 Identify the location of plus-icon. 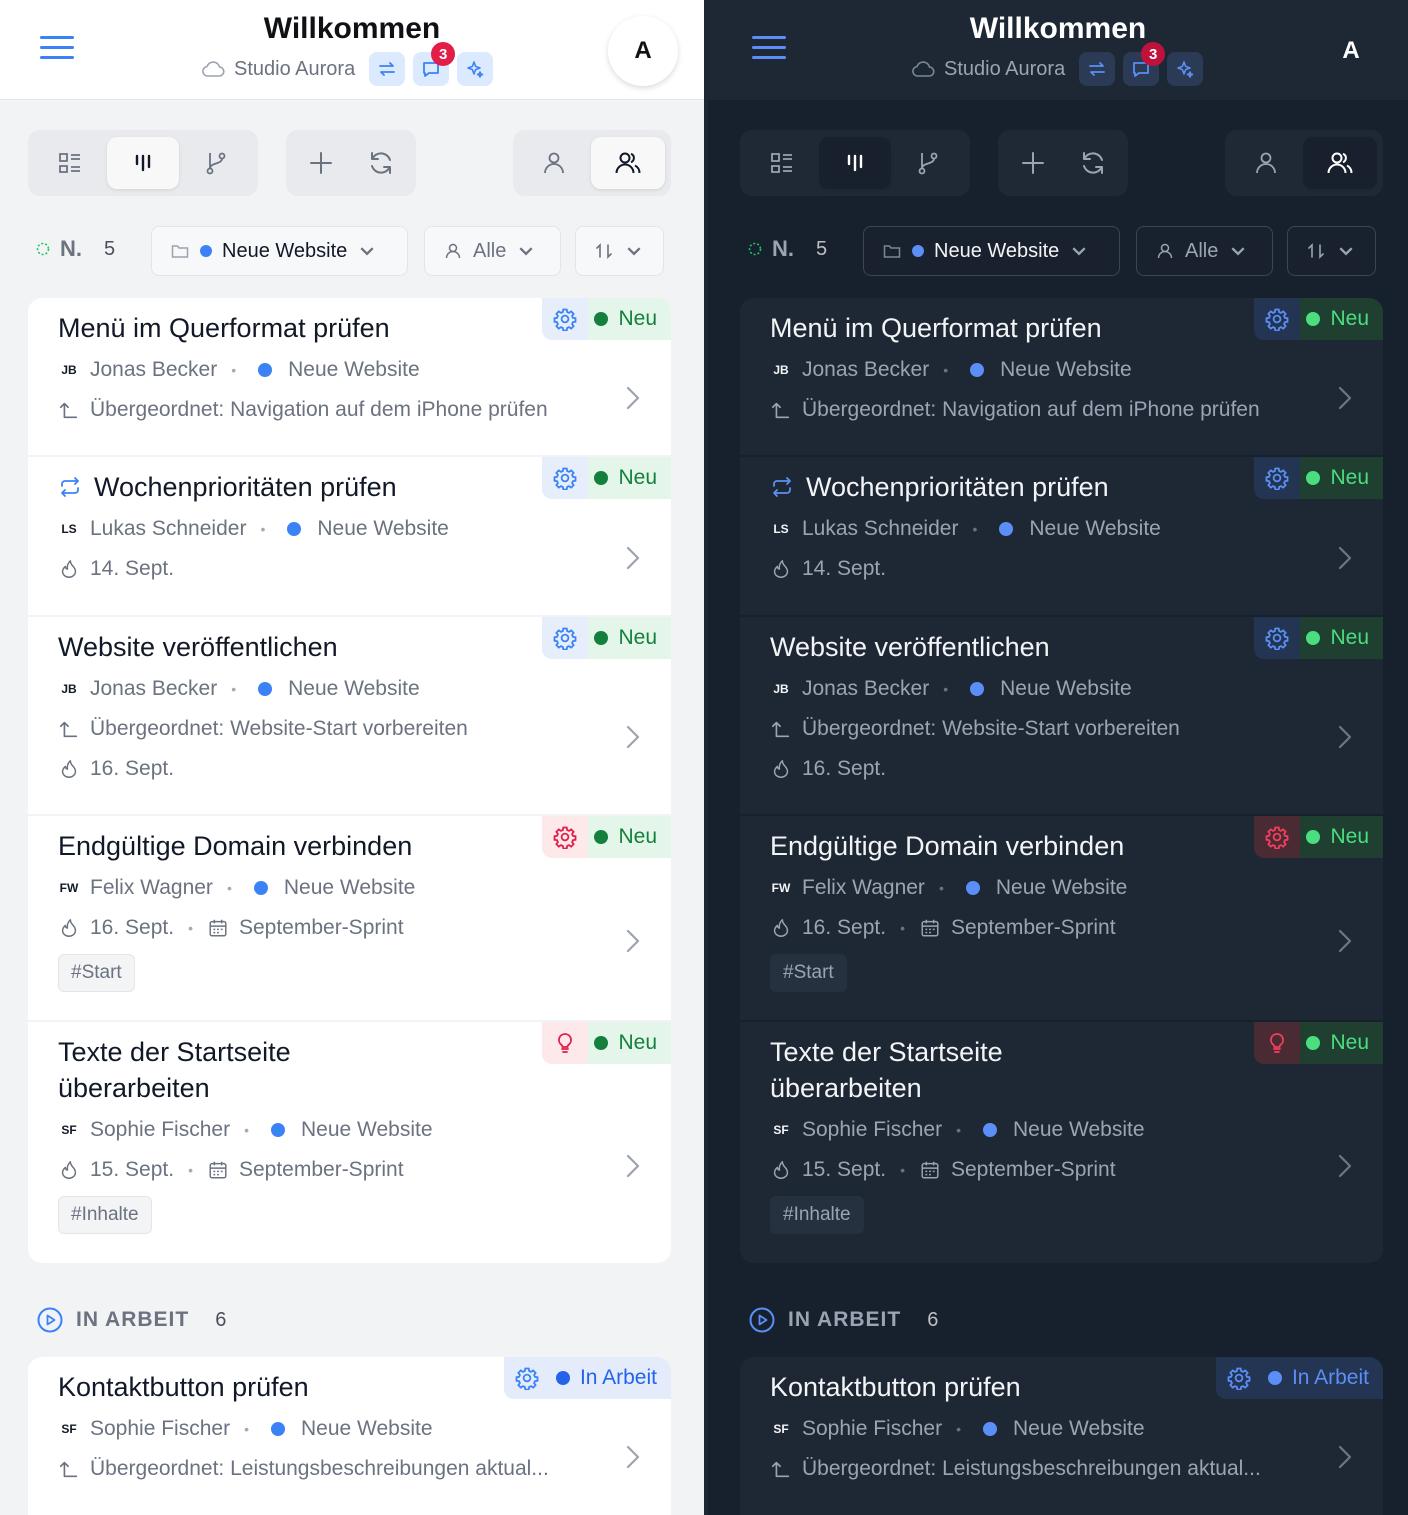
(321, 163).